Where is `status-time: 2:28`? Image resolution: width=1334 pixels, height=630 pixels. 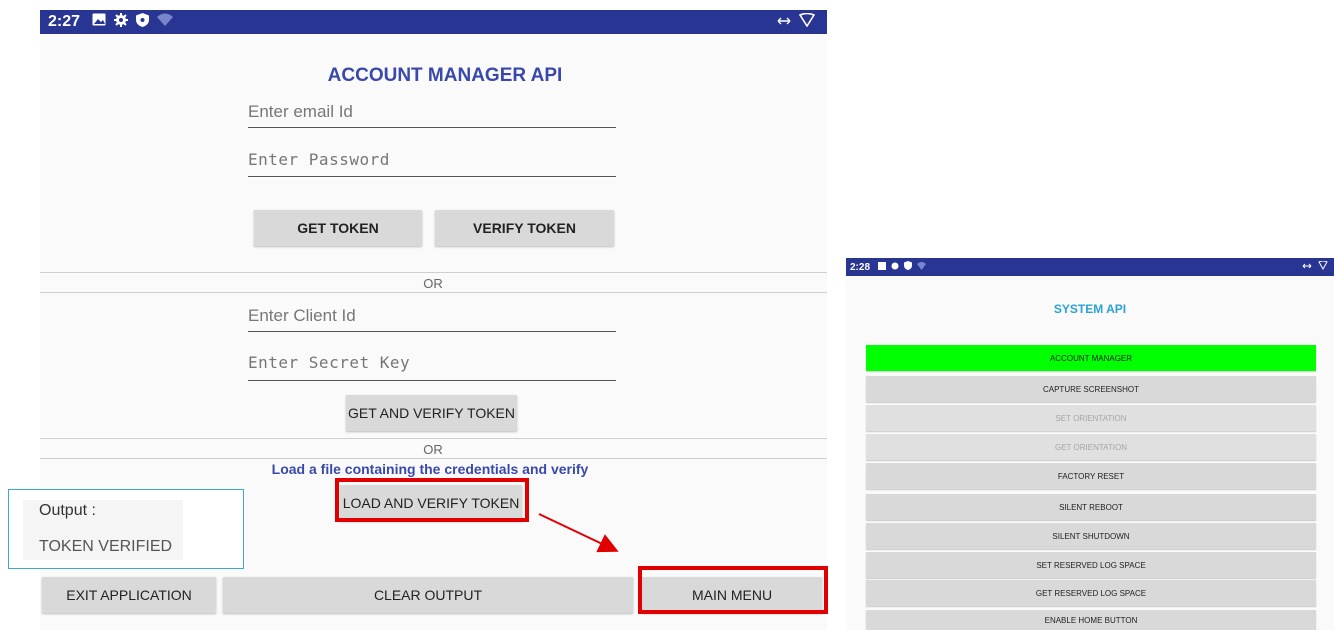 status-time: 2:28 is located at coordinates (860, 267).